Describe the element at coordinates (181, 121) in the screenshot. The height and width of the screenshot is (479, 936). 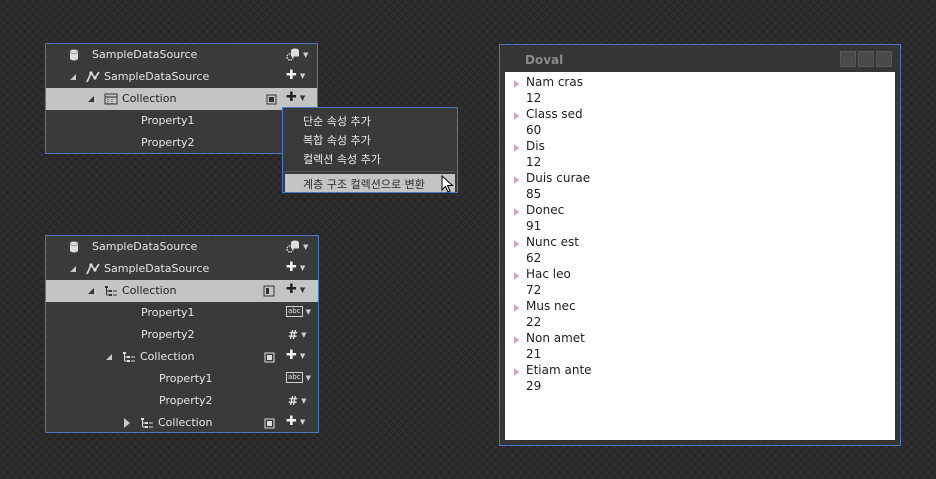
I see `tree-row-property: Property1` at that location.